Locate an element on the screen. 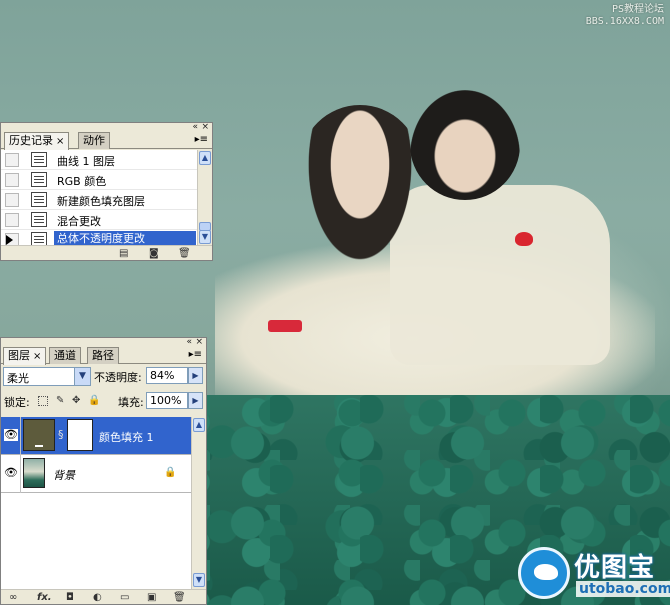 This screenshot has height=605, width=670. mask-icon: ◘ is located at coordinates (70, 597).